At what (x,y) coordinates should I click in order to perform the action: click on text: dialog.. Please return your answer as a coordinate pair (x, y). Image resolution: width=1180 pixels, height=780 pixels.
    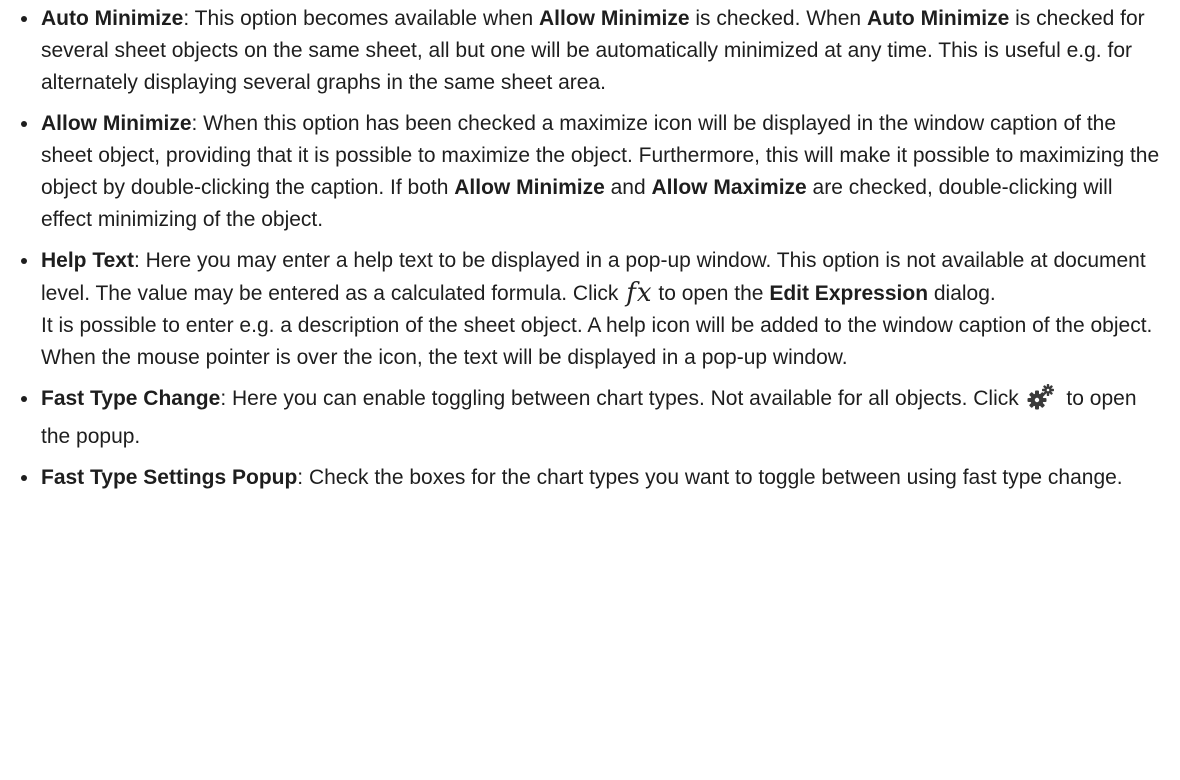
    Looking at the image, I should click on (962, 293).